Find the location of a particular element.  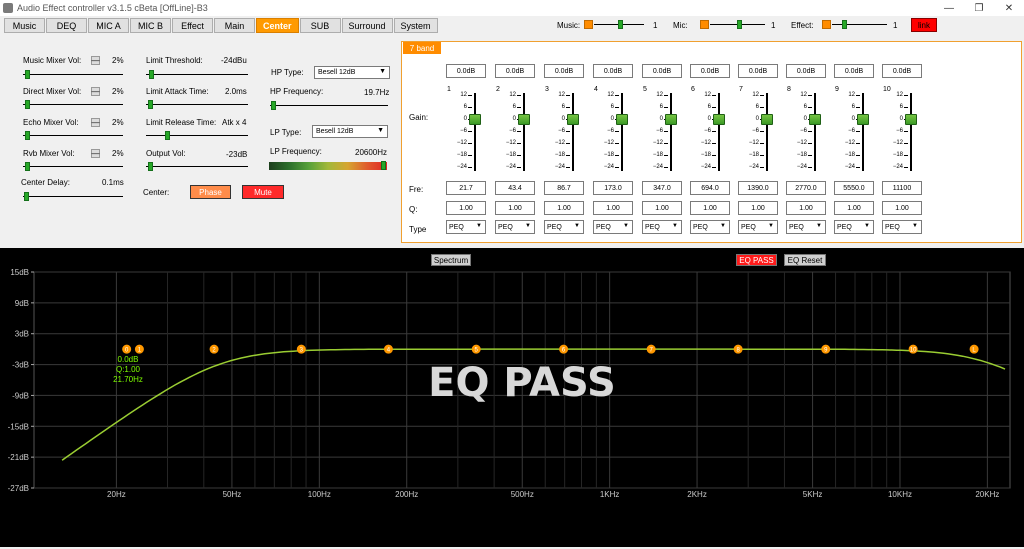

tab-surround: Surround is located at coordinates (367, 25).